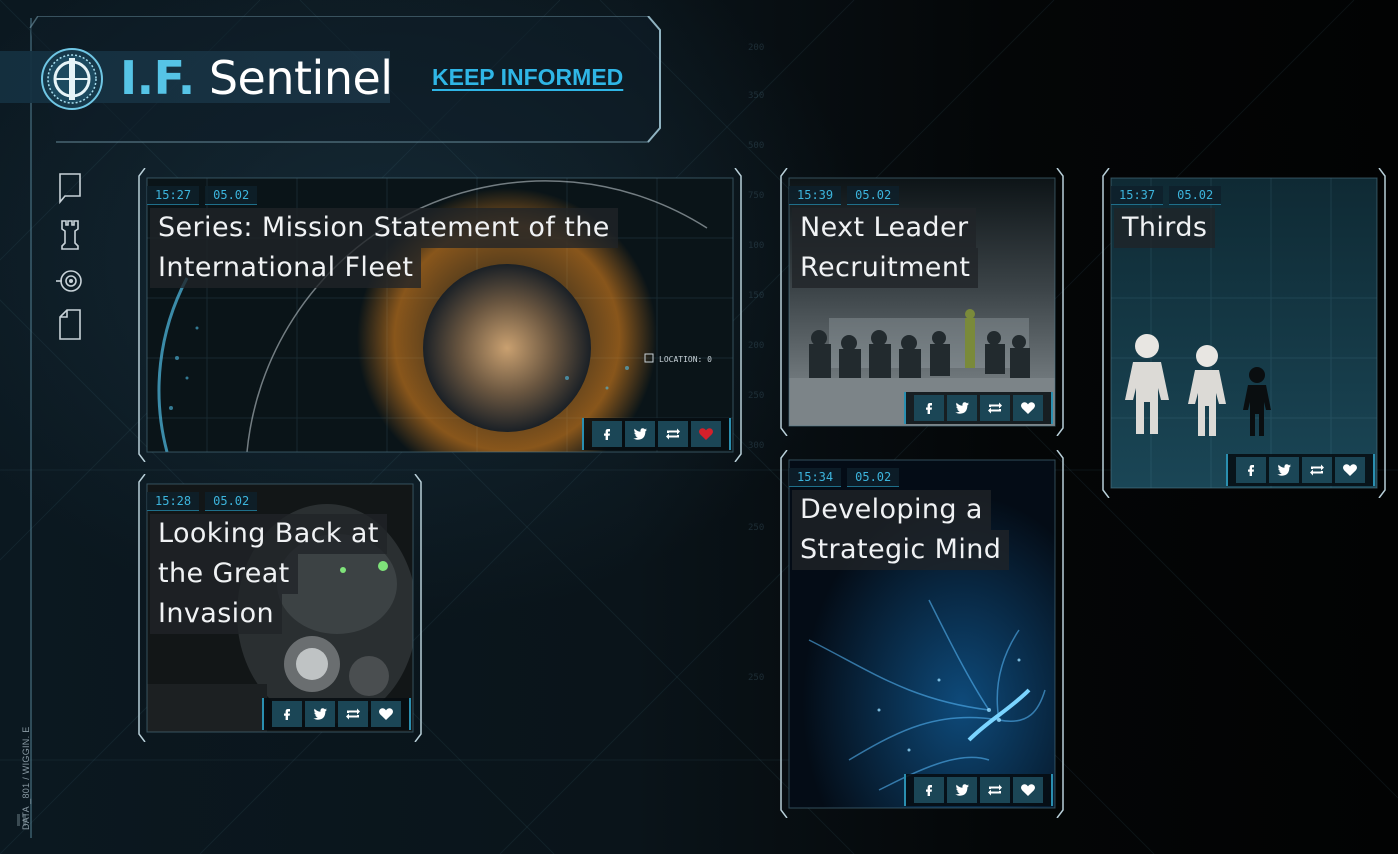  Describe the element at coordinates (1244, 333) in the screenshot. I see `post-card-thirds: 15:37 05.02 Thirds` at that location.